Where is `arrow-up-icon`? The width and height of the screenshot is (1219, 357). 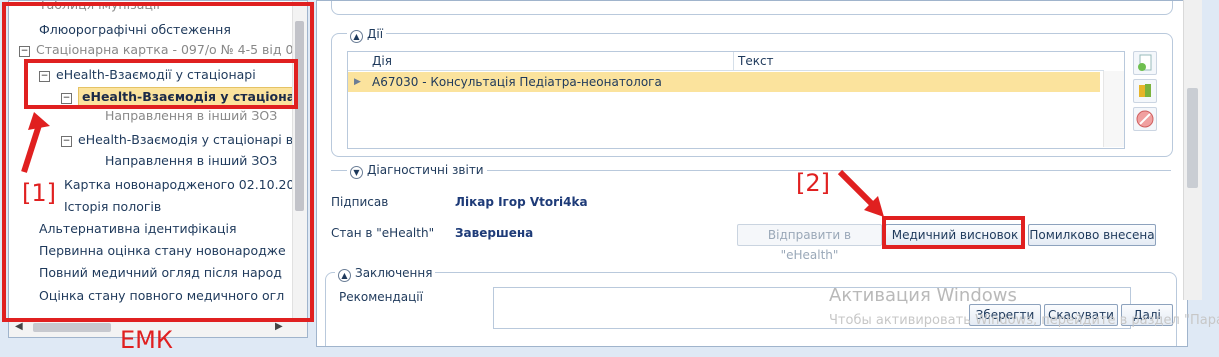 arrow-up-icon is located at coordinates (32, 147).